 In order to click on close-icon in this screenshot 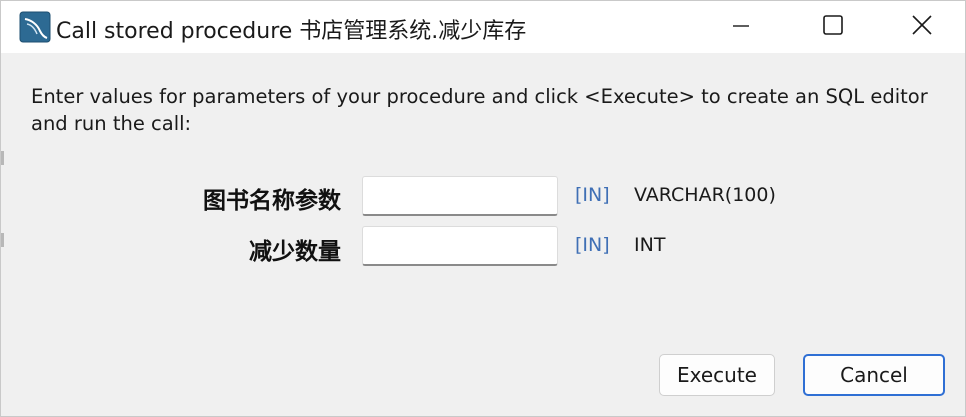, I will do `click(922, 27)`.